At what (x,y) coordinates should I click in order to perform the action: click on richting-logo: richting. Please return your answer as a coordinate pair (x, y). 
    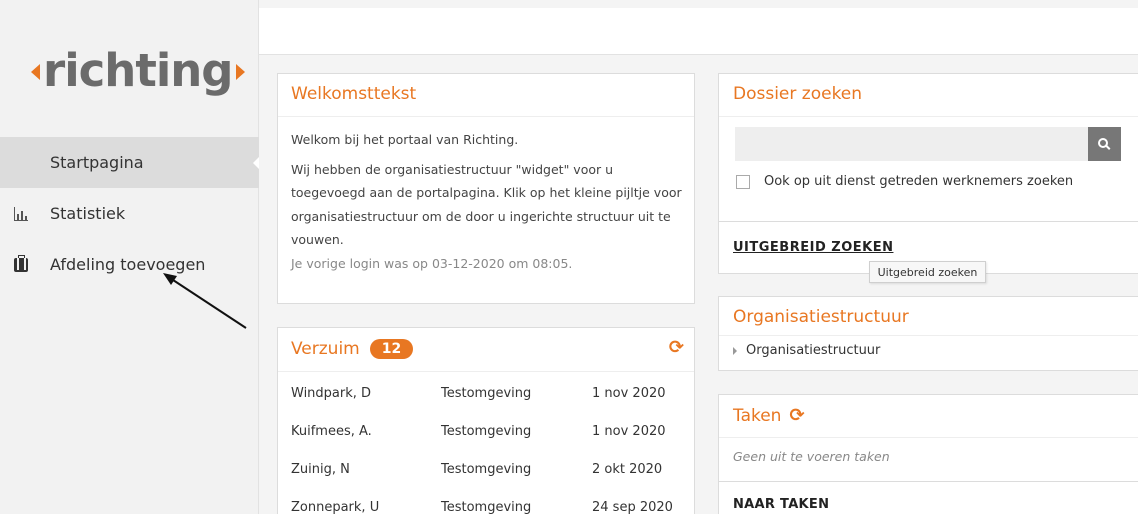
    Looking at the image, I should click on (138, 71).